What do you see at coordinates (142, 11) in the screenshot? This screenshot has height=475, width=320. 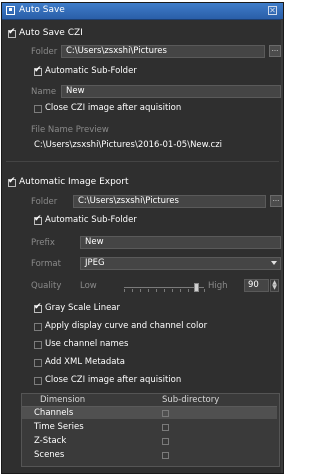 I see `title-bar: Auto Save ✕` at bounding box center [142, 11].